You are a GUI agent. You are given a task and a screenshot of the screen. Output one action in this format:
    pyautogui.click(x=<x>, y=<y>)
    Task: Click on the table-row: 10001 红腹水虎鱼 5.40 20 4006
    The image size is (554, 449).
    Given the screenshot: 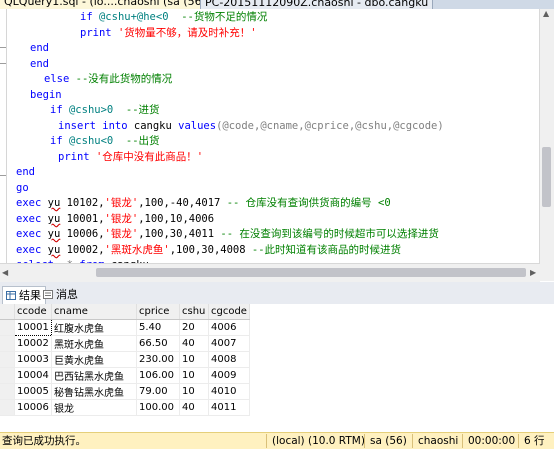 What is the action you would take?
    pyautogui.click(x=125, y=327)
    